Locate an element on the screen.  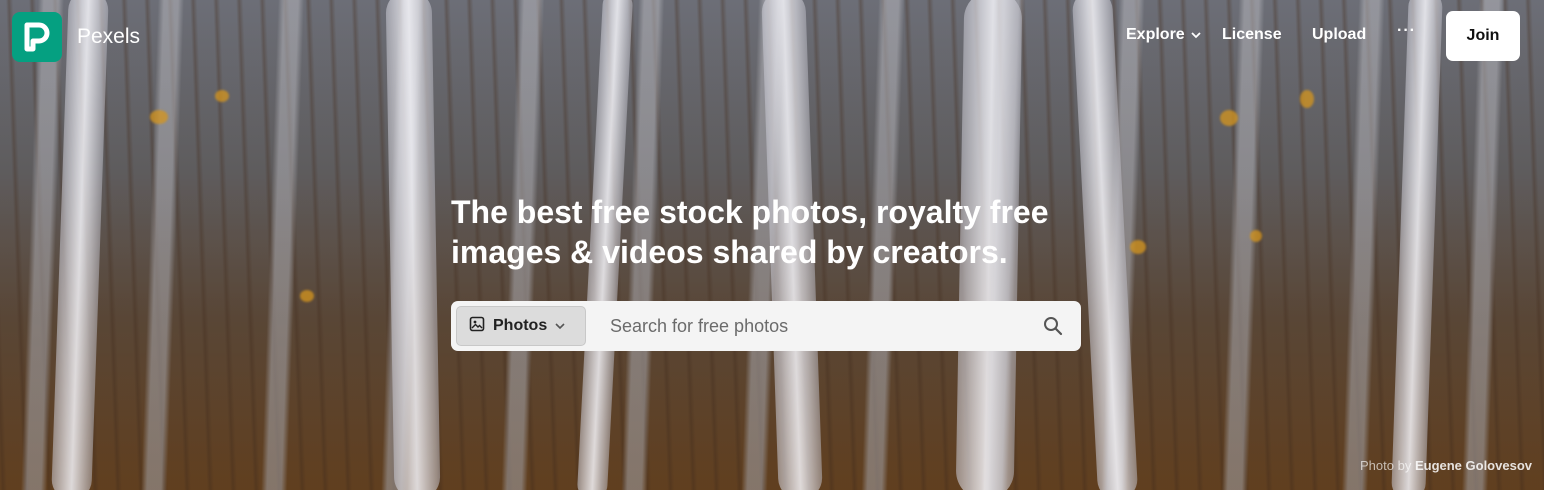
brand-name: Pexels is located at coordinates (108, 37).